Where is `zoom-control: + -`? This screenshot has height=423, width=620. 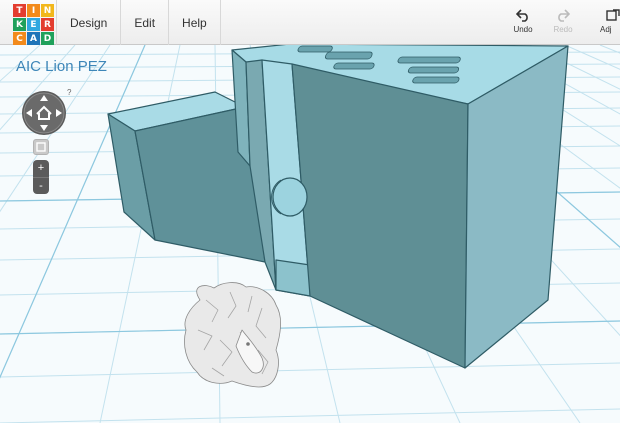 zoom-control: + - is located at coordinates (41, 177).